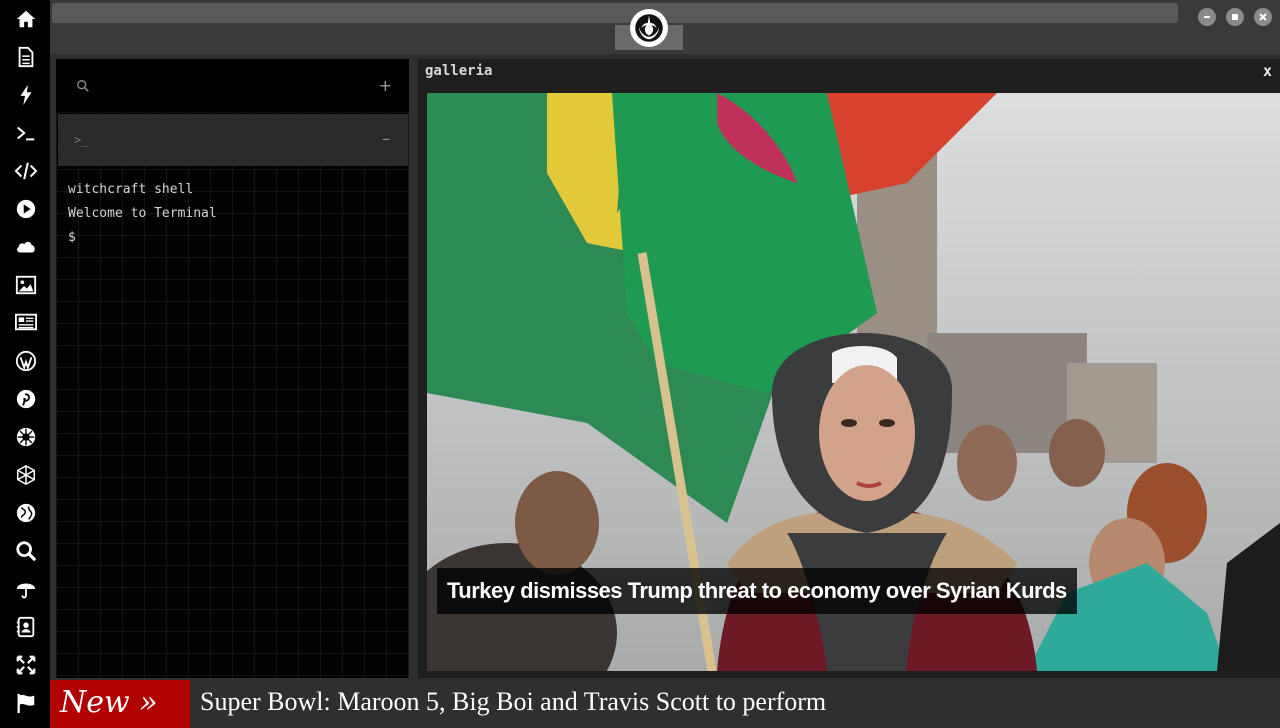 The height and width of the screenshot is (728, 1280). I want to click on image-icon, so click(26, 285).